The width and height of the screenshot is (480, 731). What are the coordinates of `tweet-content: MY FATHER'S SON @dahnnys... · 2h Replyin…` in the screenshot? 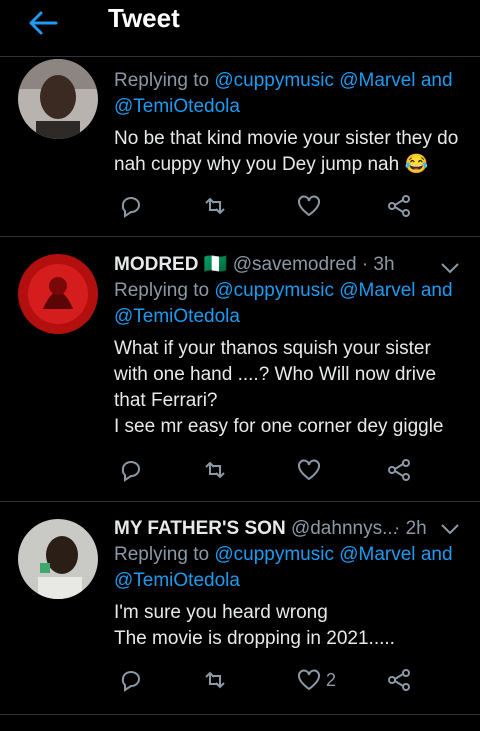 It's located at (287, 584).